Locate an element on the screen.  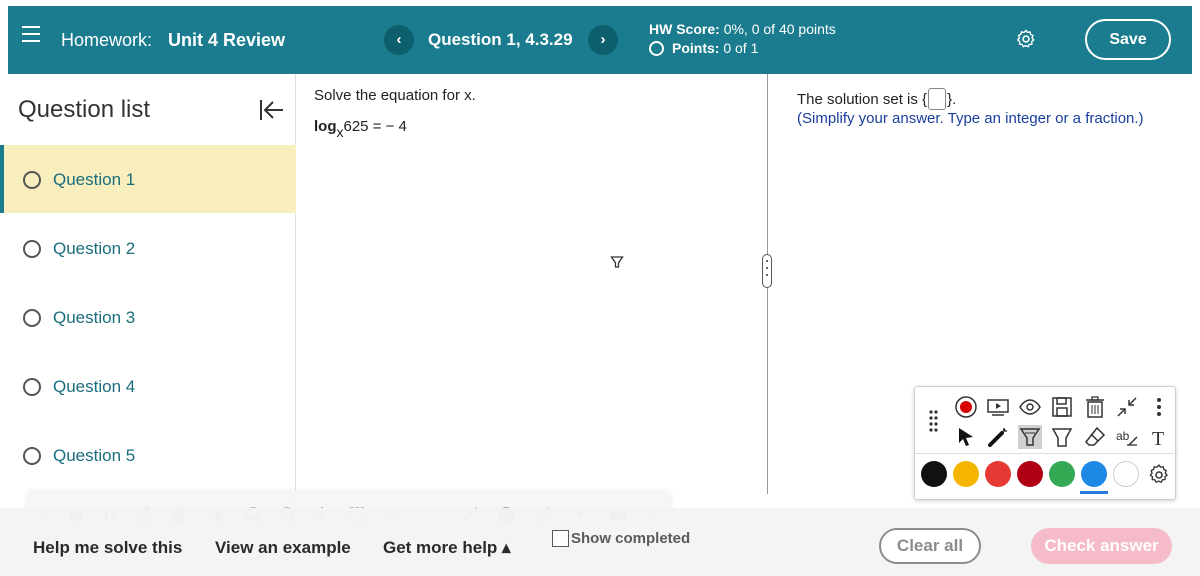
chevron-left-icon: ‹ is located at coordinates (399, 39).